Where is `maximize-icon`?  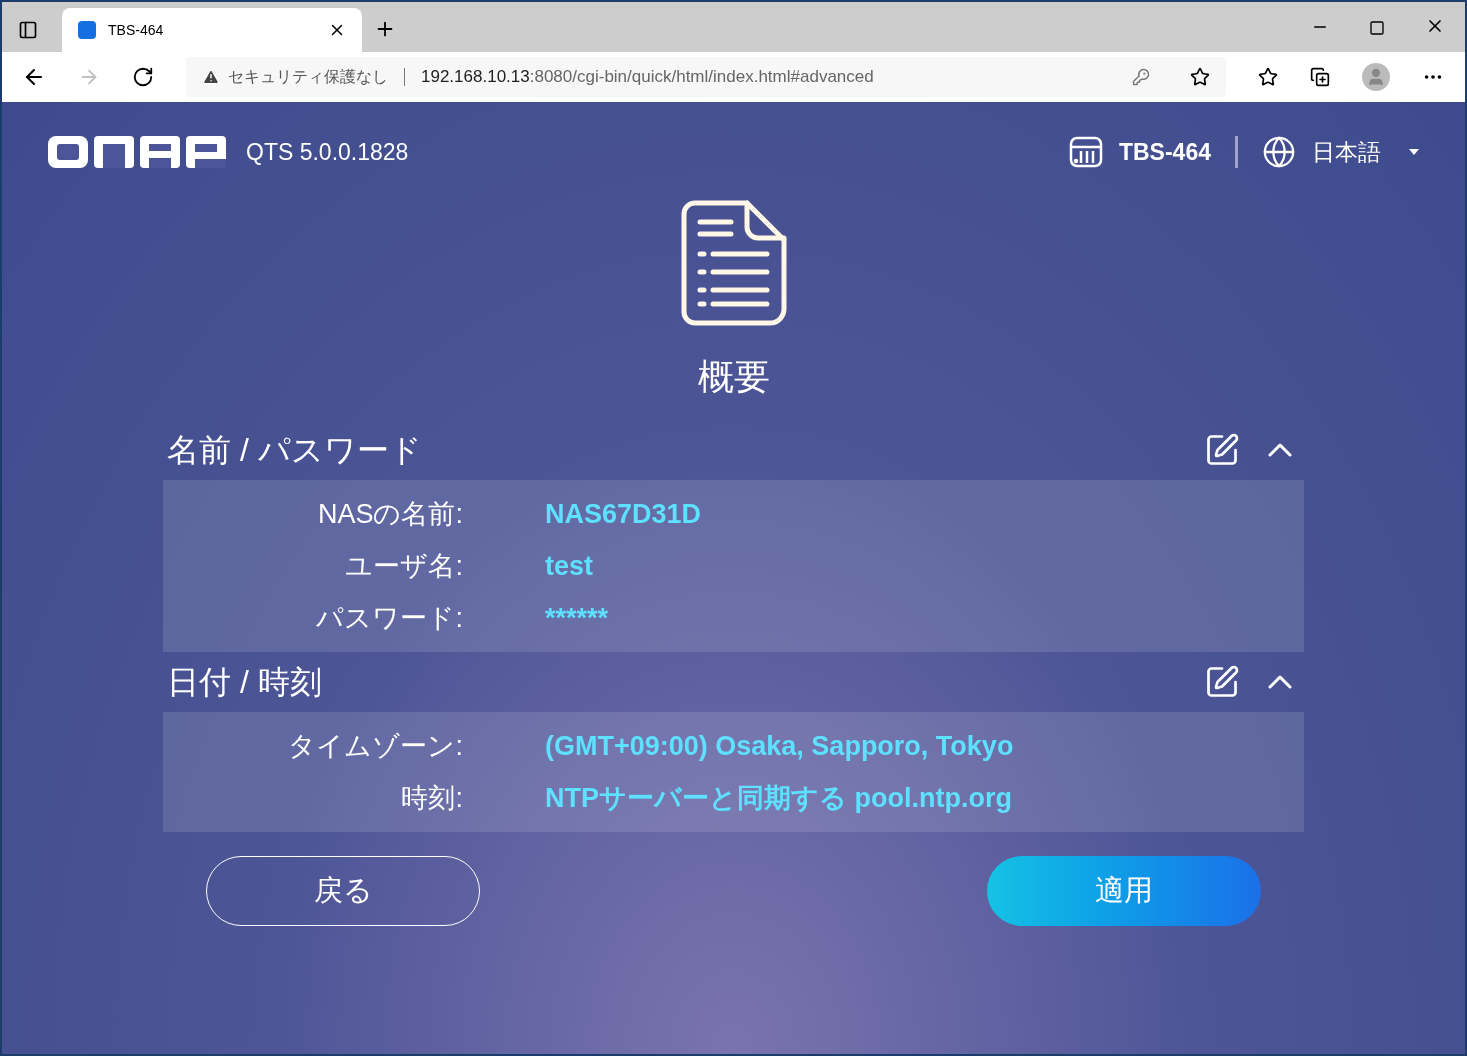
maximize-icon is located at coordinates (1377, 28).